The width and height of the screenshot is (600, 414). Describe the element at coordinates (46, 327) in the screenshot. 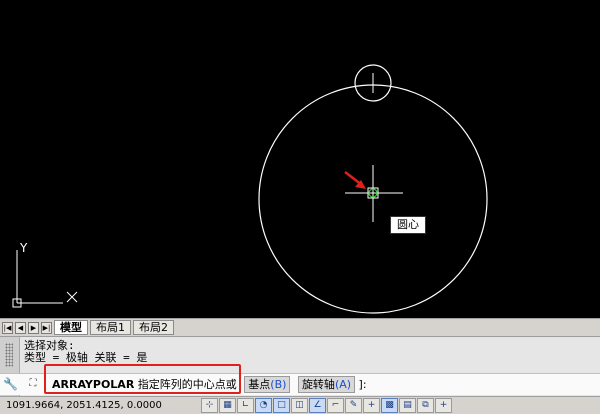

I see `last-tab-icon: ▶|` at that location.